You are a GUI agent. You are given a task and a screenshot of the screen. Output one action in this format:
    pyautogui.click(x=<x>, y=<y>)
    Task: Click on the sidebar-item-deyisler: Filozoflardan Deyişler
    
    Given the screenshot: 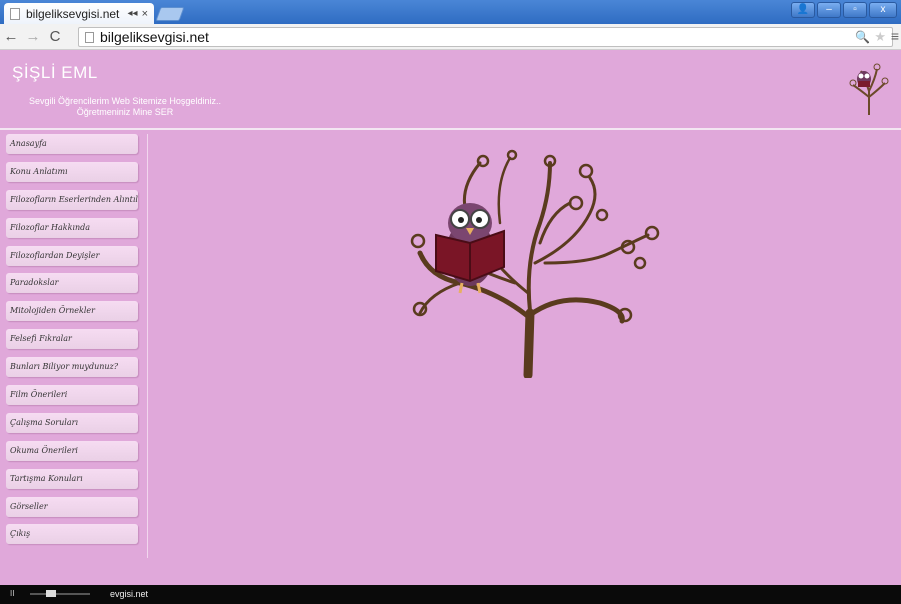 What is the action you would take?
    pyautogui.click(x=72, y=255)
    